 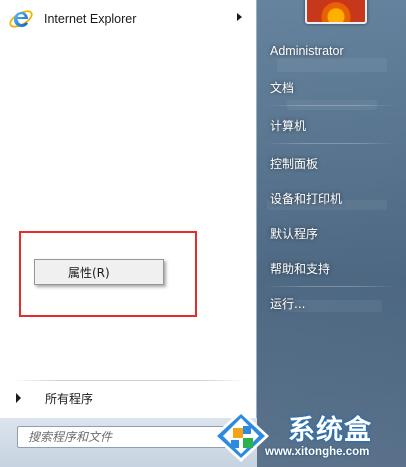 I want to click on right-item-computer: 计算机, so click(x=288, y=125).